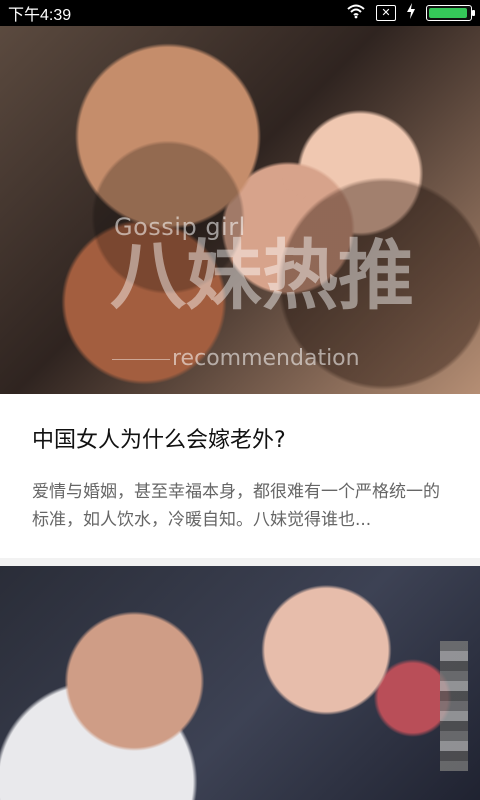 Image resolution: width=480 pixels, height=800 pixels. What do you see at coordinates (454, 706) in the screenshot?
I see `mosaic-blur` at bounding box center [454, 706].